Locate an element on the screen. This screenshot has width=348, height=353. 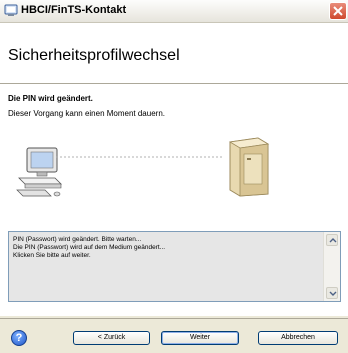
back-button: < Zurück is located at coordinates (111, 338).